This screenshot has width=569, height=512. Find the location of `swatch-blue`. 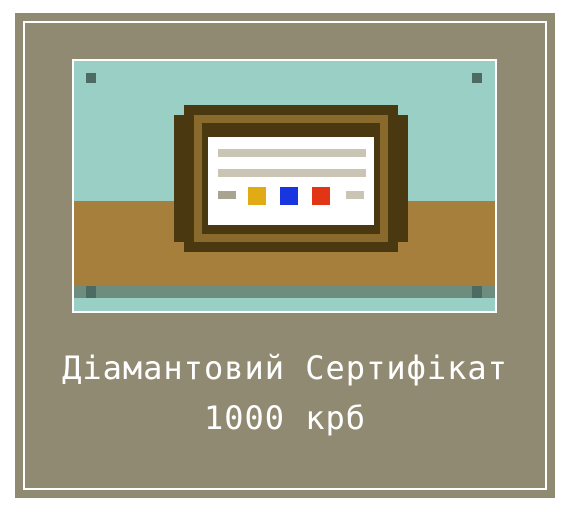

swatch-blue is located at coordinates (289, 196).